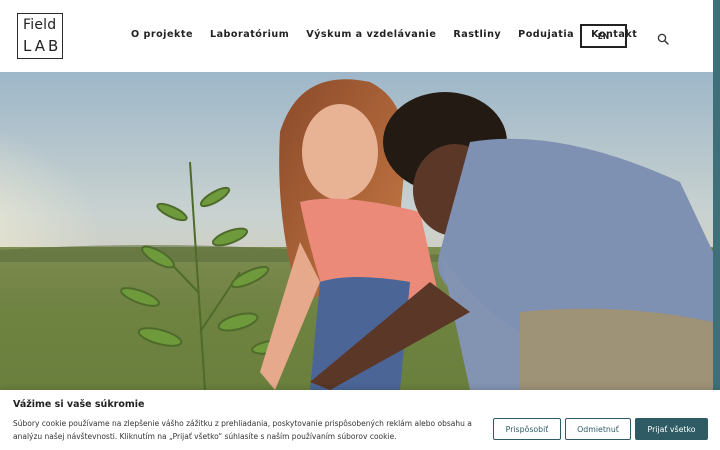 This screenshot has width=720, height=450. Describe the element at coordinates (716, 225) in the screenshot. I see `scrollbar-strip` at that location.